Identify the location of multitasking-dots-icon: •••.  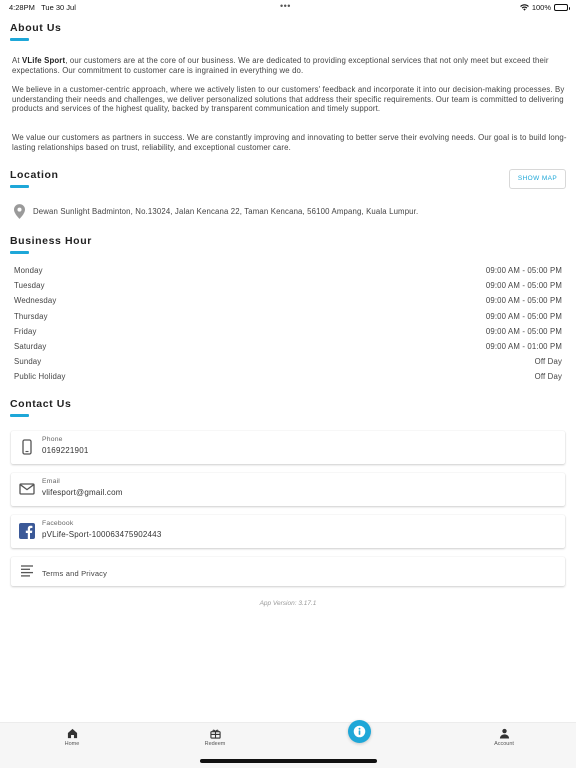
(285, 6).